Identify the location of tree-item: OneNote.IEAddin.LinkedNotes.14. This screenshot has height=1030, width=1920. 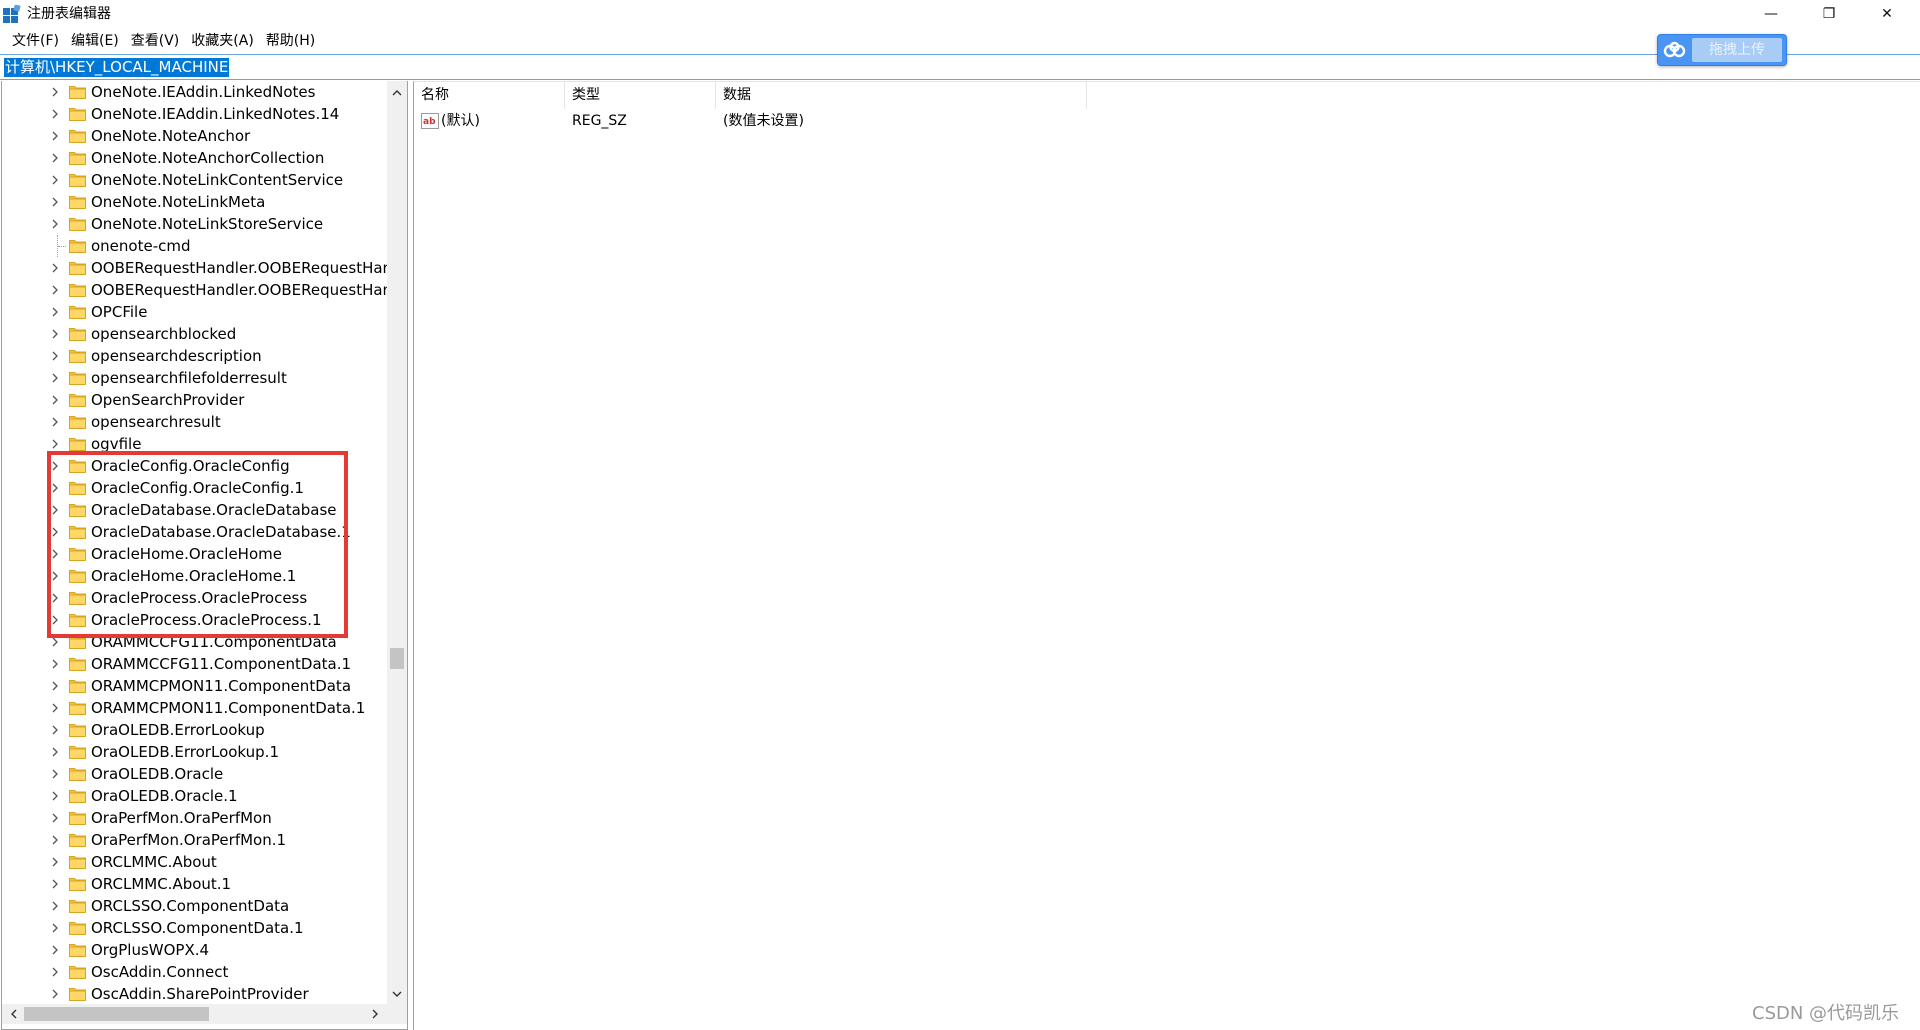
(195, 114).